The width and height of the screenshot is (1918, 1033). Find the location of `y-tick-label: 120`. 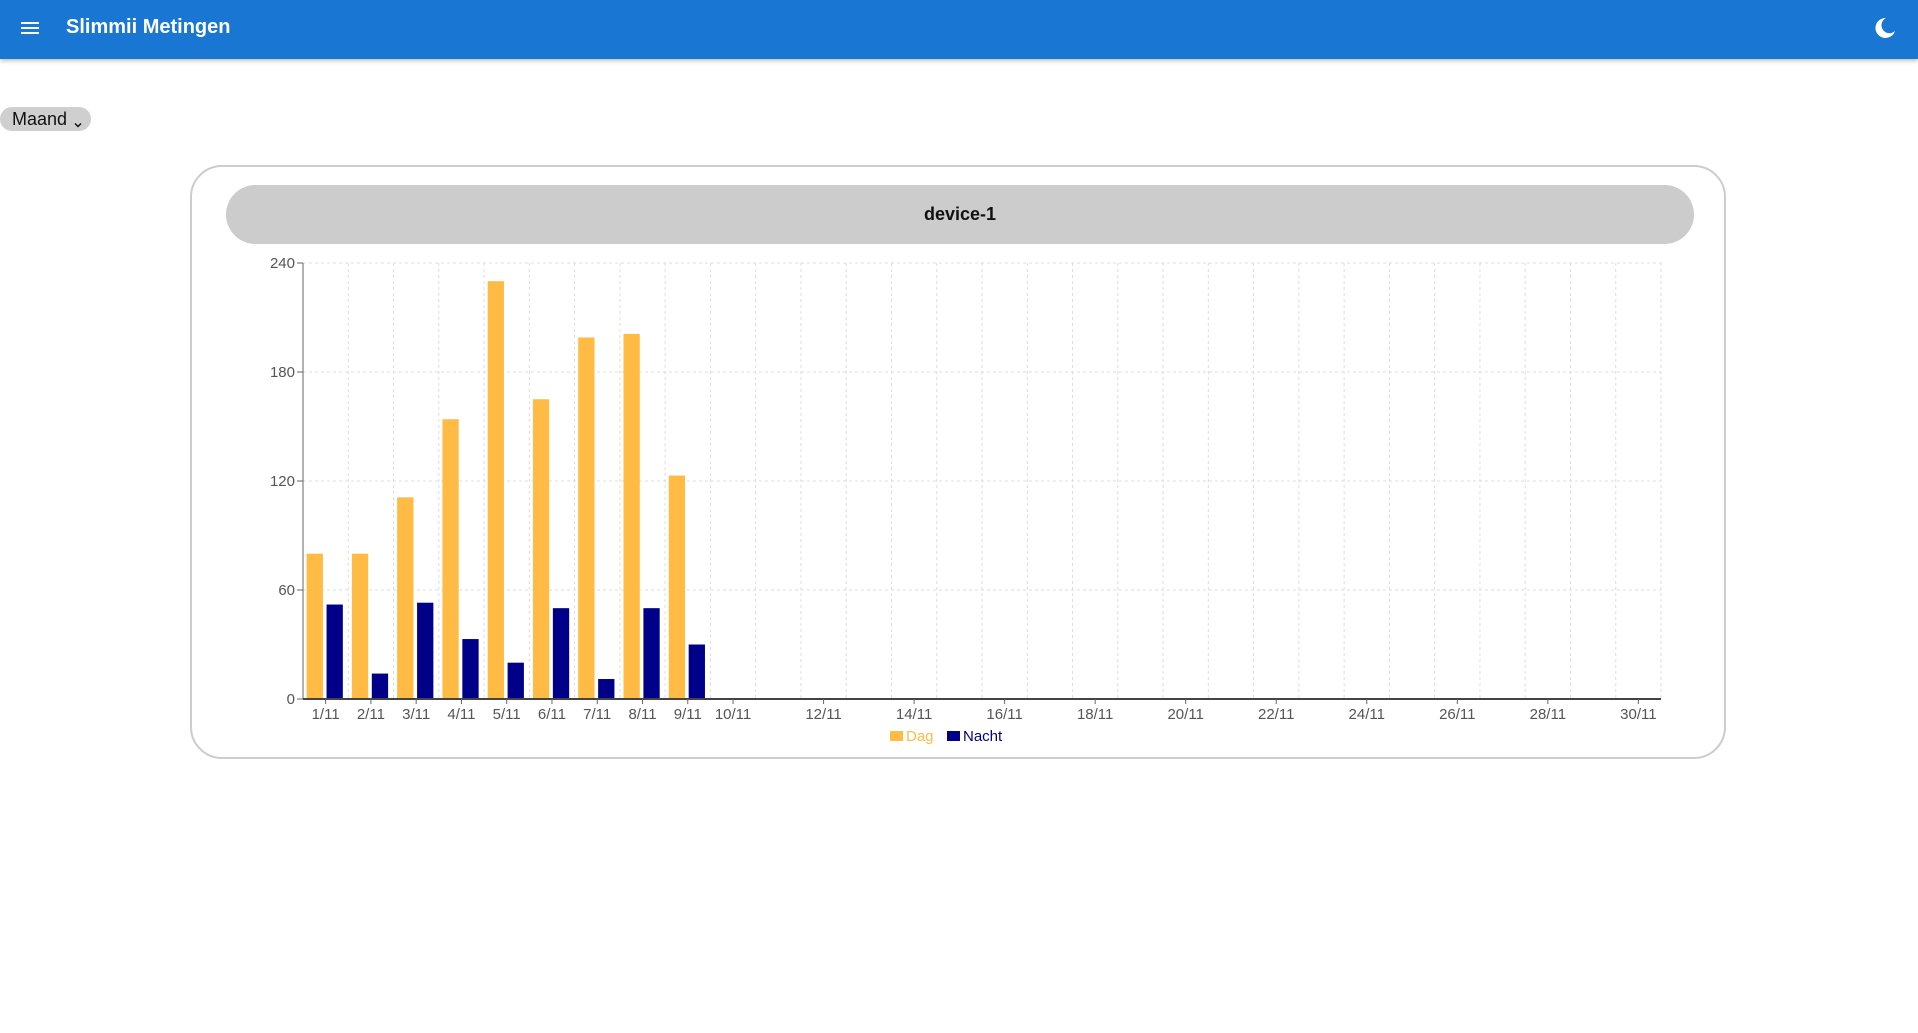

y-tick-label: 120 is located at coordinates (282, 481).